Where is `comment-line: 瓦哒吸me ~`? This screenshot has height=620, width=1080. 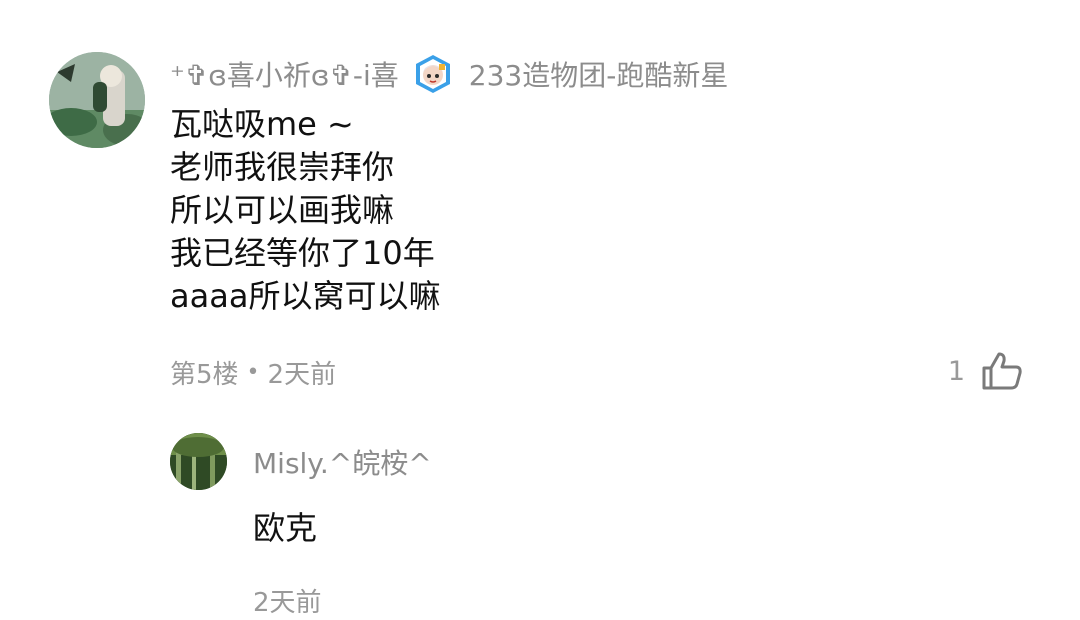
comment-line: 瓦哒吸me ~ is located at coordinates (262, 124).